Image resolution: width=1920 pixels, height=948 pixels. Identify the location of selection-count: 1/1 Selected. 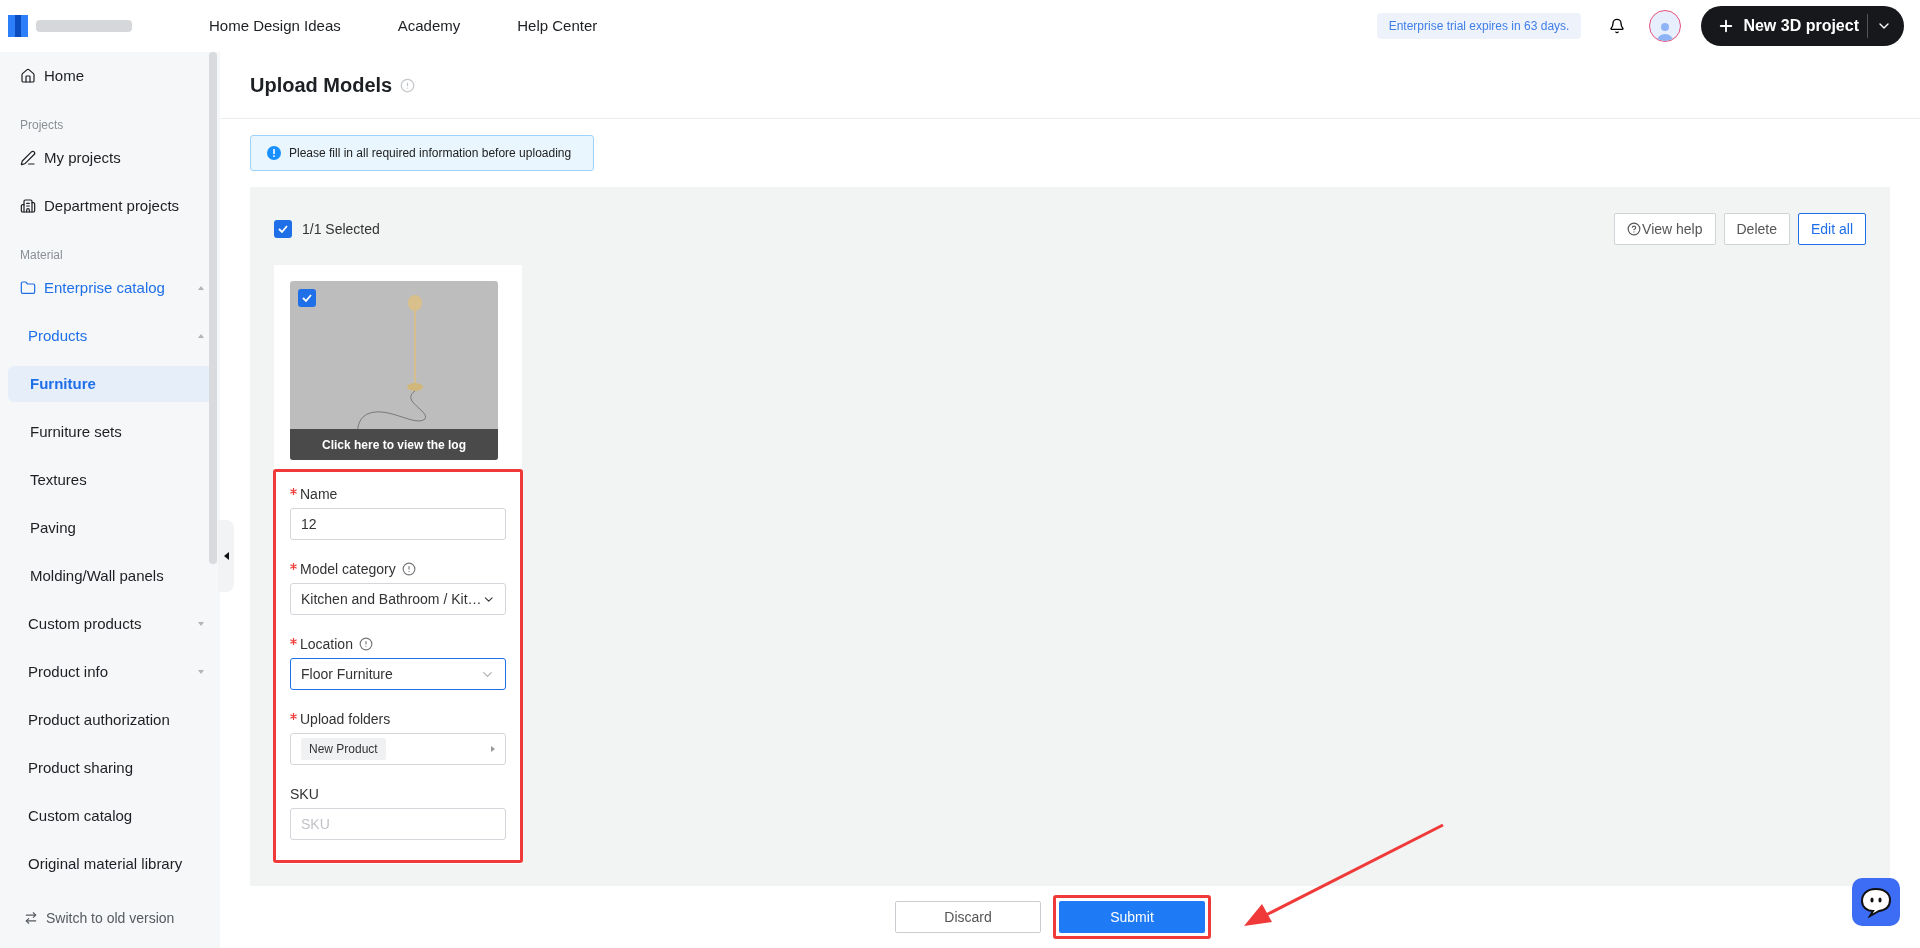
(341, 229).